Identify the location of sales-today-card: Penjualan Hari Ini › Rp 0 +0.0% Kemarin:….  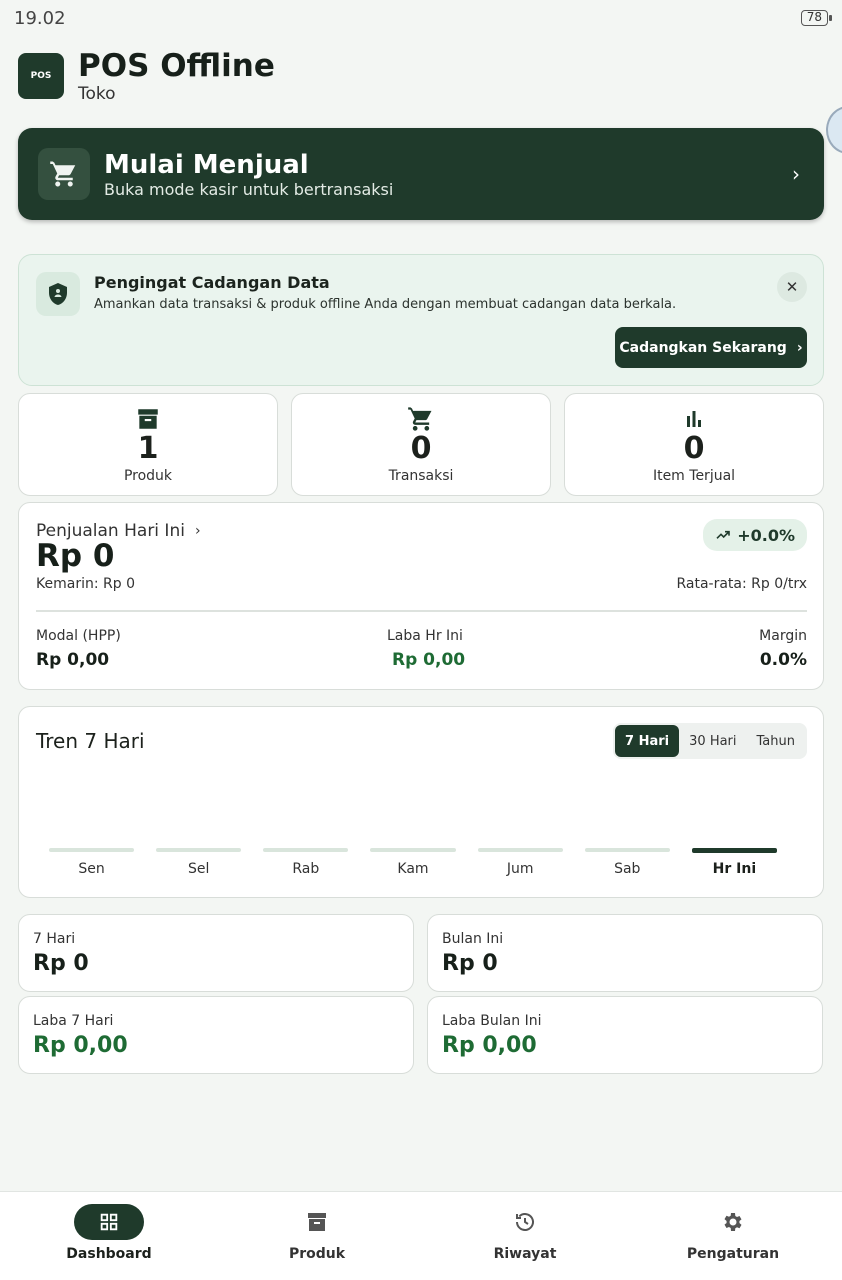
(421, 596).